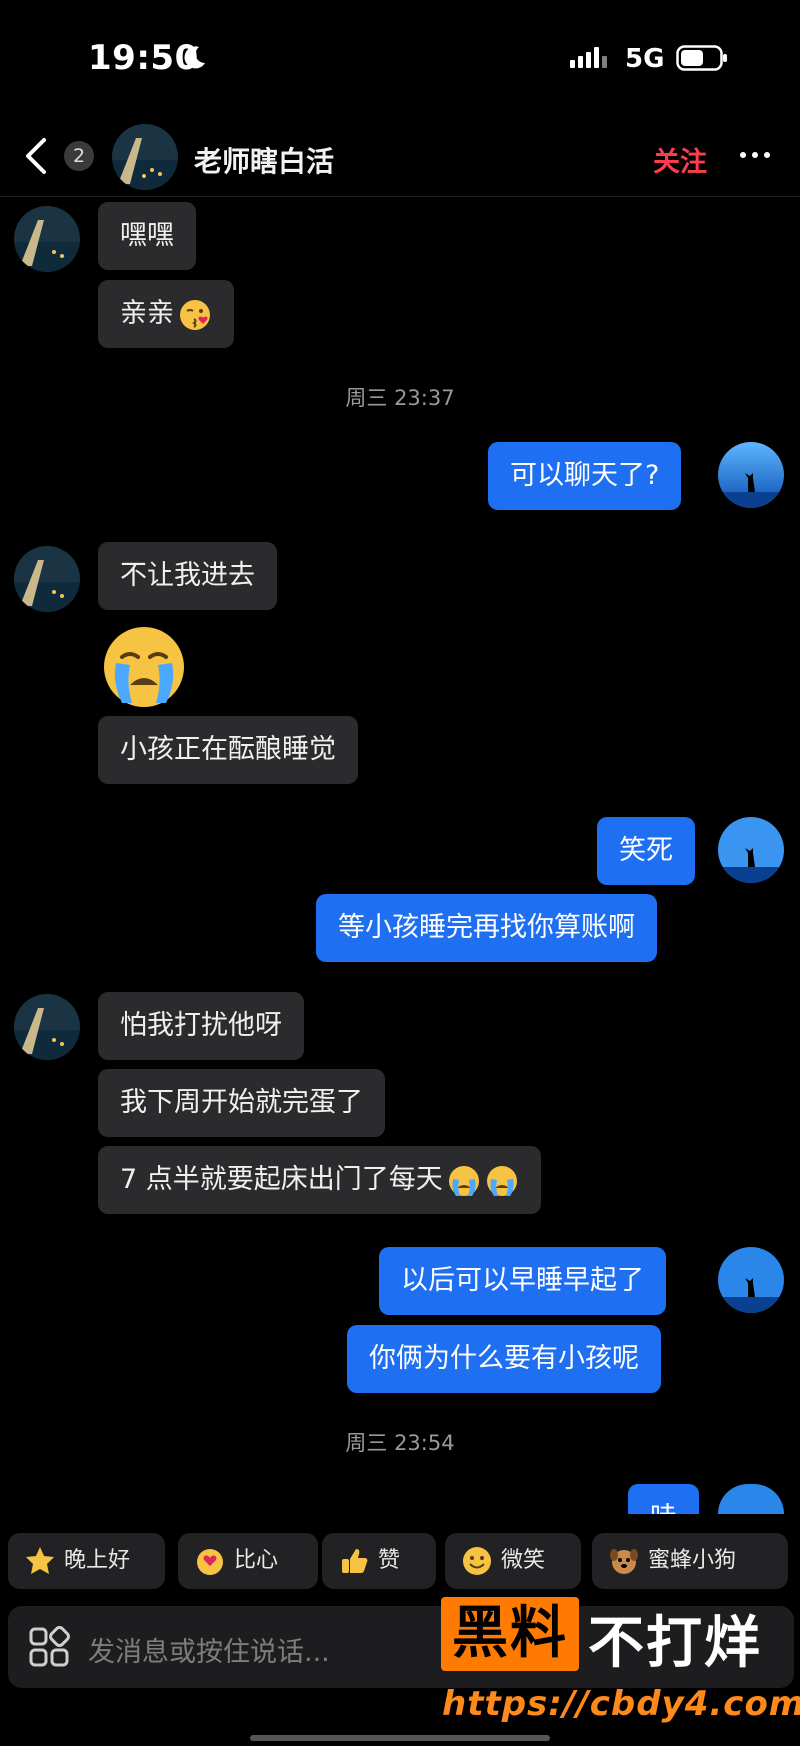 This screenshot has height=1746, width=800. I want to click on quick-reply-label: 比心, so click(256, 1560).